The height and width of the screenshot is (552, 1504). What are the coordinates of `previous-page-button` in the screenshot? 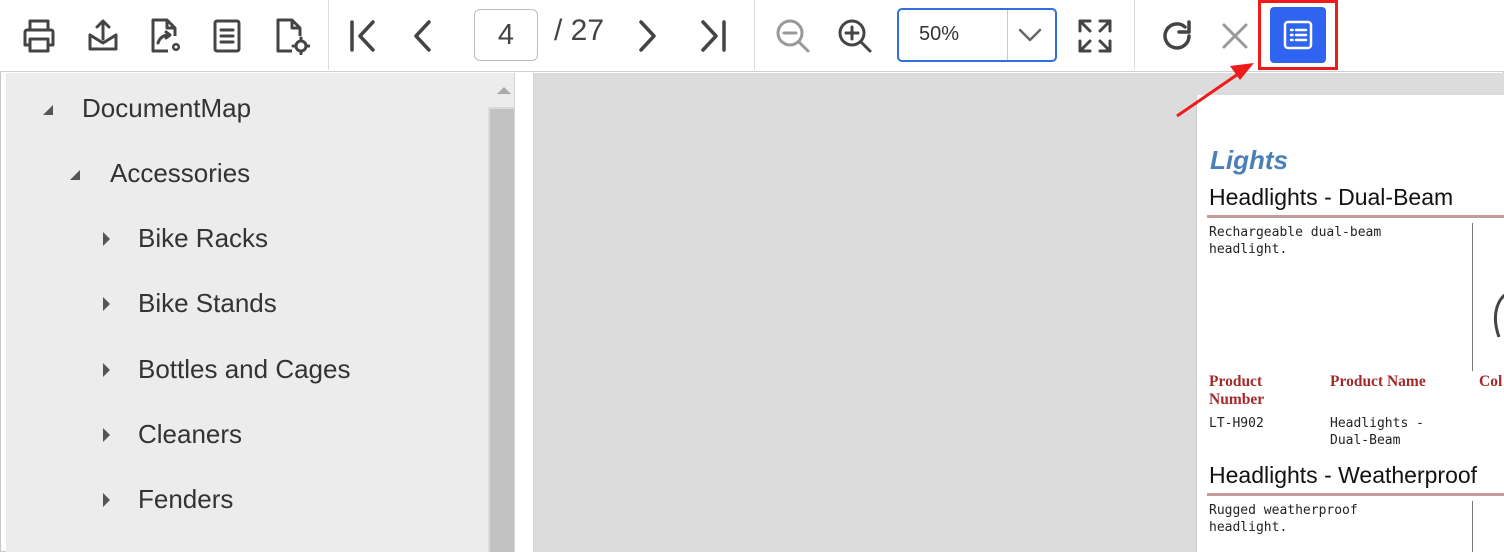 It's located at (423, 36).